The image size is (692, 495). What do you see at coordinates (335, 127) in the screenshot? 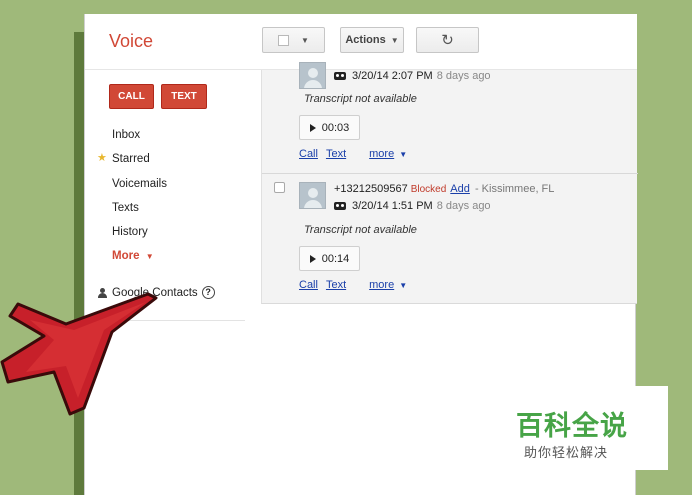
I see `duration: 00:03` at bounding box center [335, 127].